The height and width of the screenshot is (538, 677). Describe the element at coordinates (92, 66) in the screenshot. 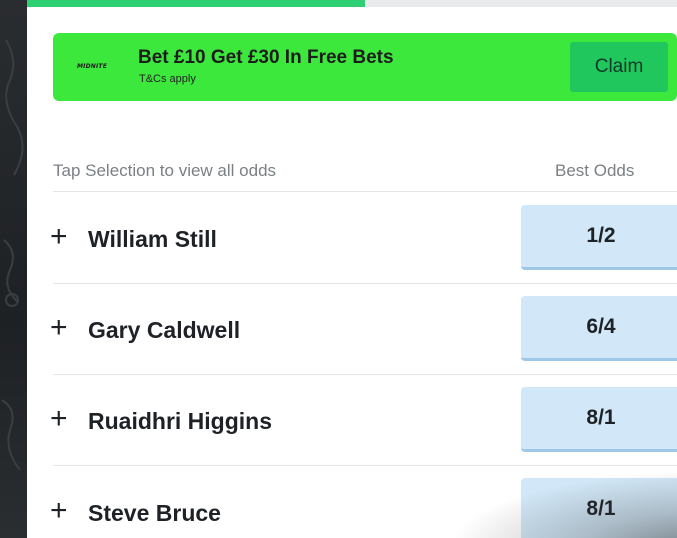

I see `brand-logo: MIDNITE` at that location.